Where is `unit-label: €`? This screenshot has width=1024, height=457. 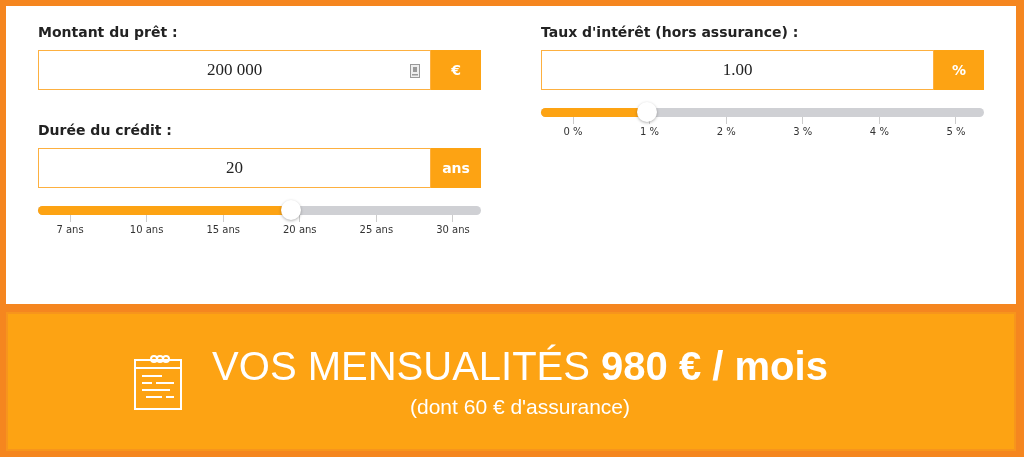
unit-label: € is located at coordinates (456, 70).